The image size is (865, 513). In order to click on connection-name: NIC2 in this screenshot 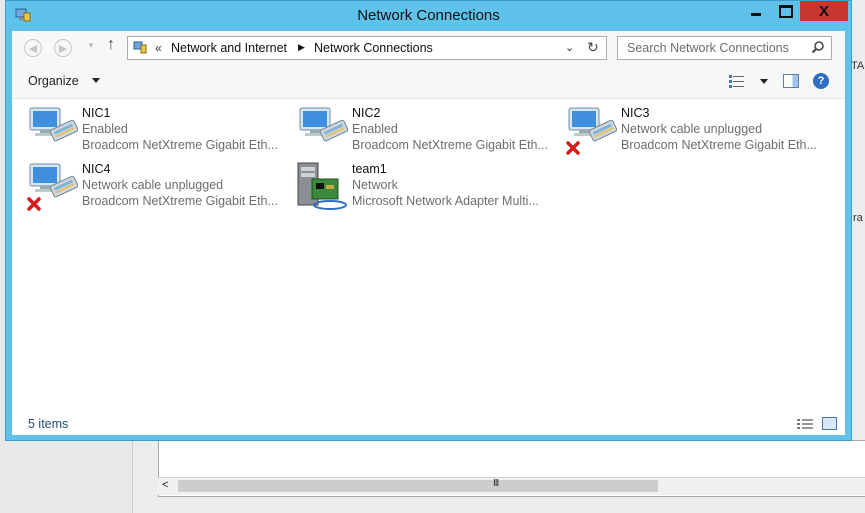, I will do `click(366, 113)`.